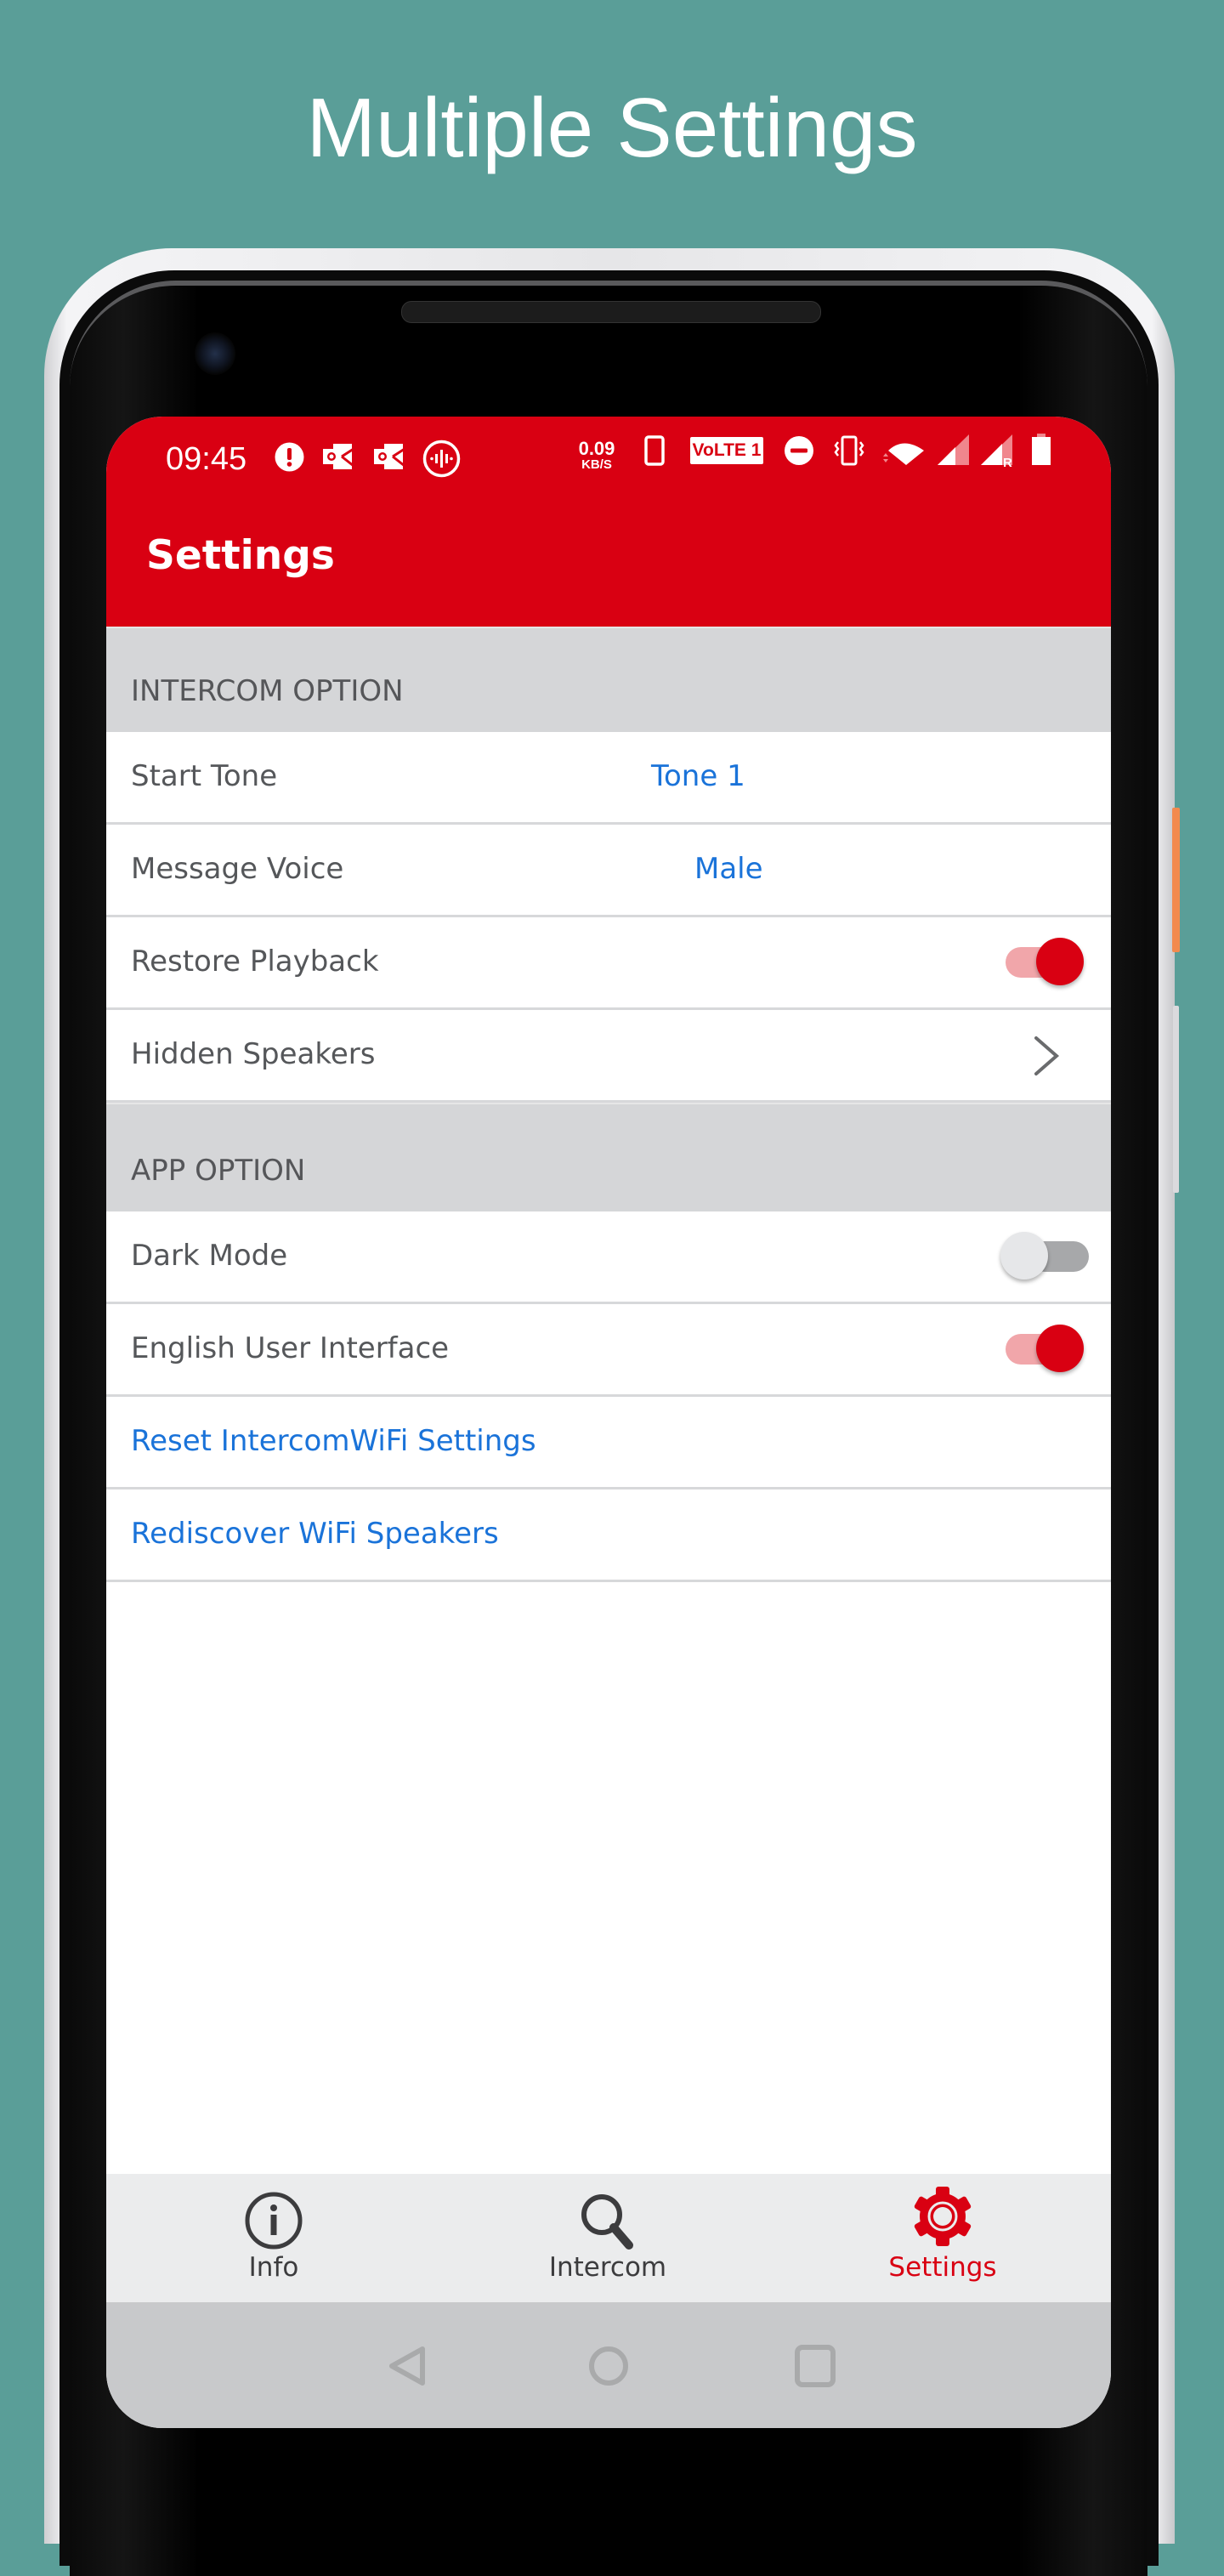 This screenshot has height=2576, width=1224. Describe the element at coordinates (942, 2267) in the screenshot. I see `nav-label: Settings` at that location.